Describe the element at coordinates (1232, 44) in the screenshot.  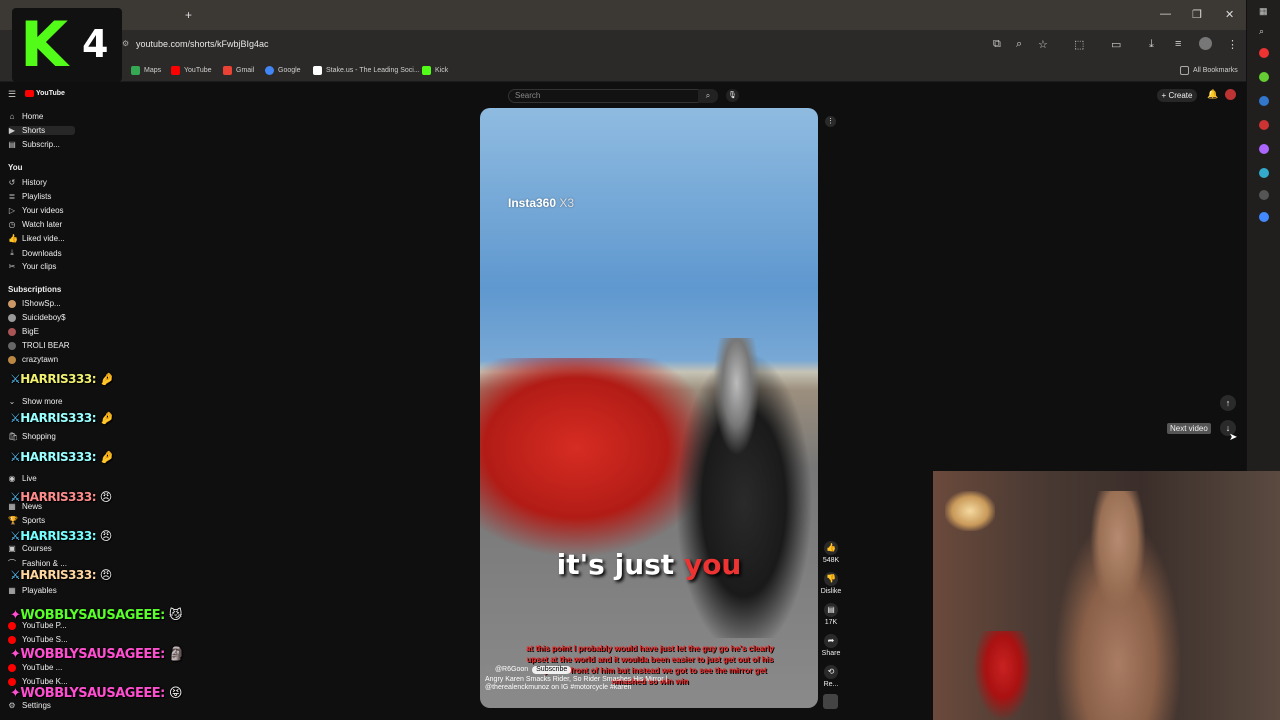
I see `menu-icon: ⋮` at that location.